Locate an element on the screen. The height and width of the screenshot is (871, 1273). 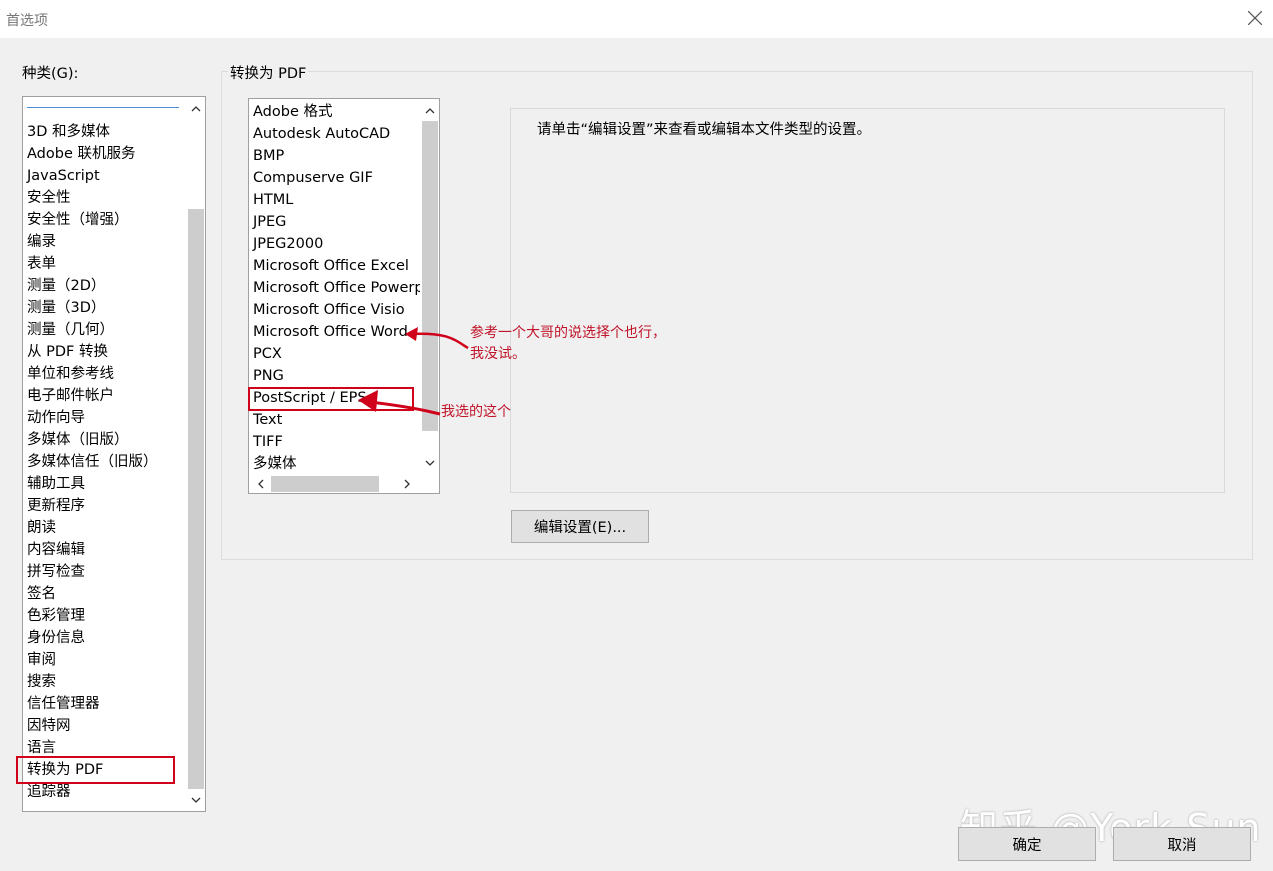
arrow-head-eps is located at coordinates (368, 401).